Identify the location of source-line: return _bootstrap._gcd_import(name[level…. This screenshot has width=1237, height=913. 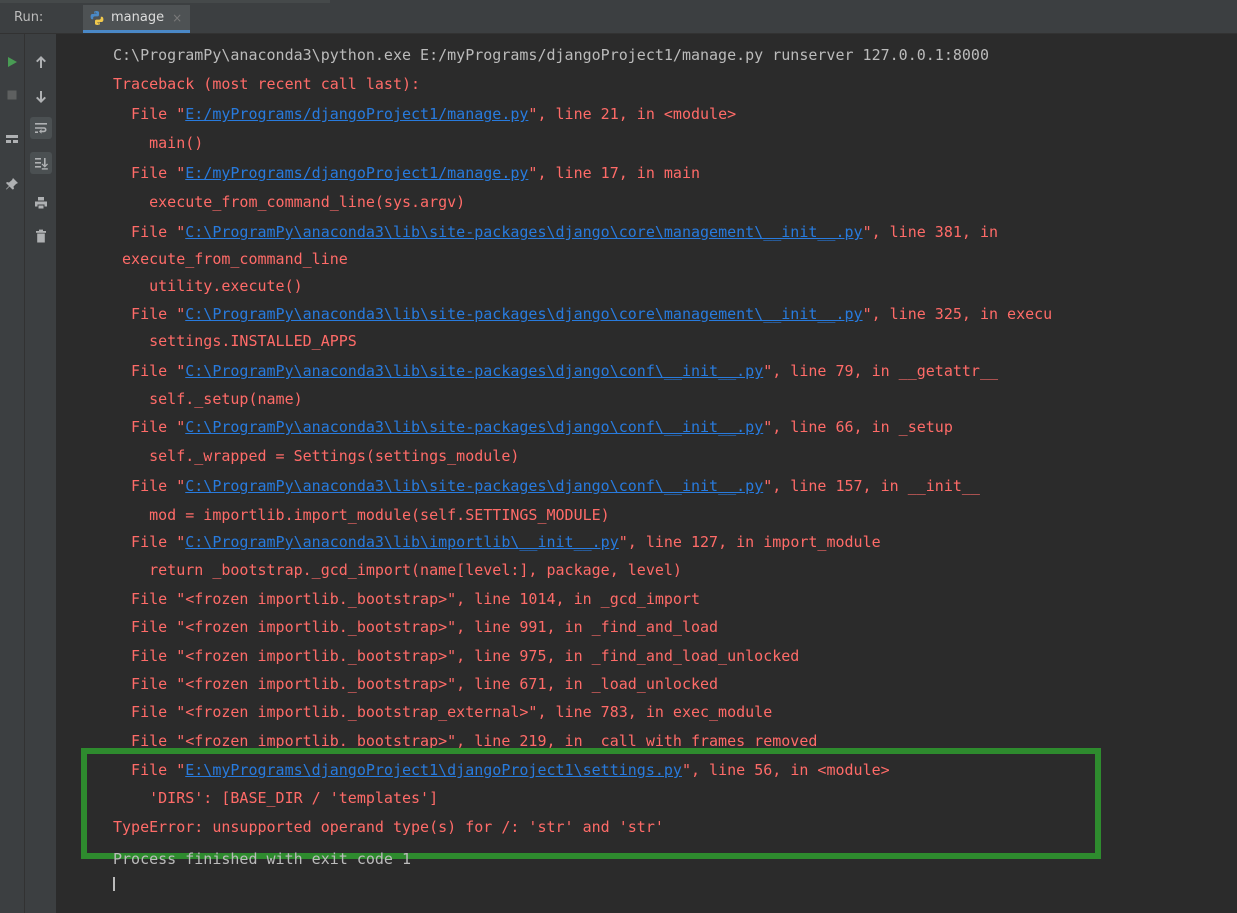
(397, 570).